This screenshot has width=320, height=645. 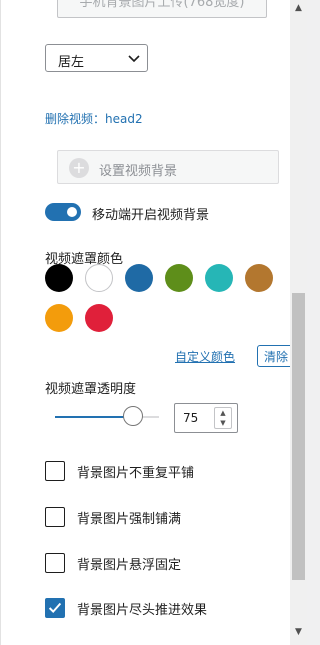 I want to click on set-video-background-button: + 设置视频背景, so click(x=168, y=167).